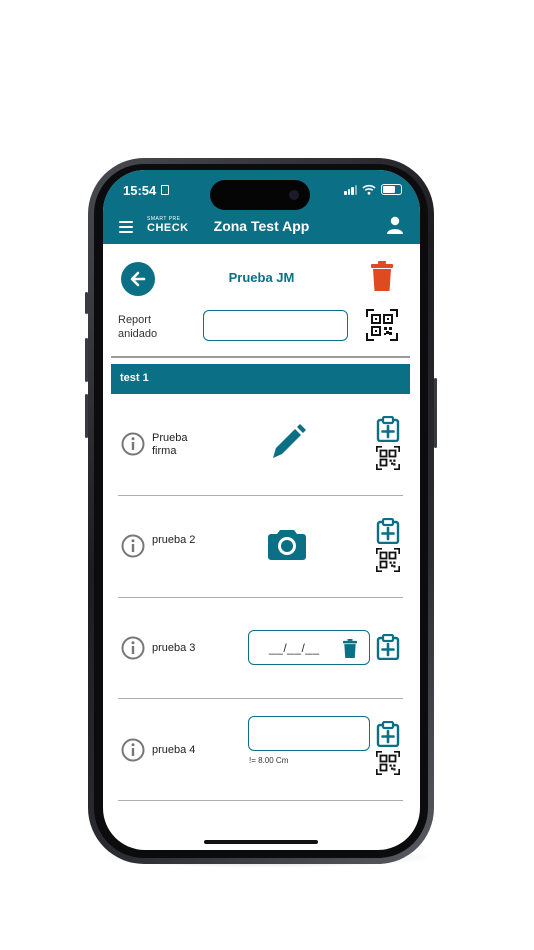 Image resolution: width=534 pixels, height=950 pixels. I want to click on list-item: prueba 2, so click(260, 551).